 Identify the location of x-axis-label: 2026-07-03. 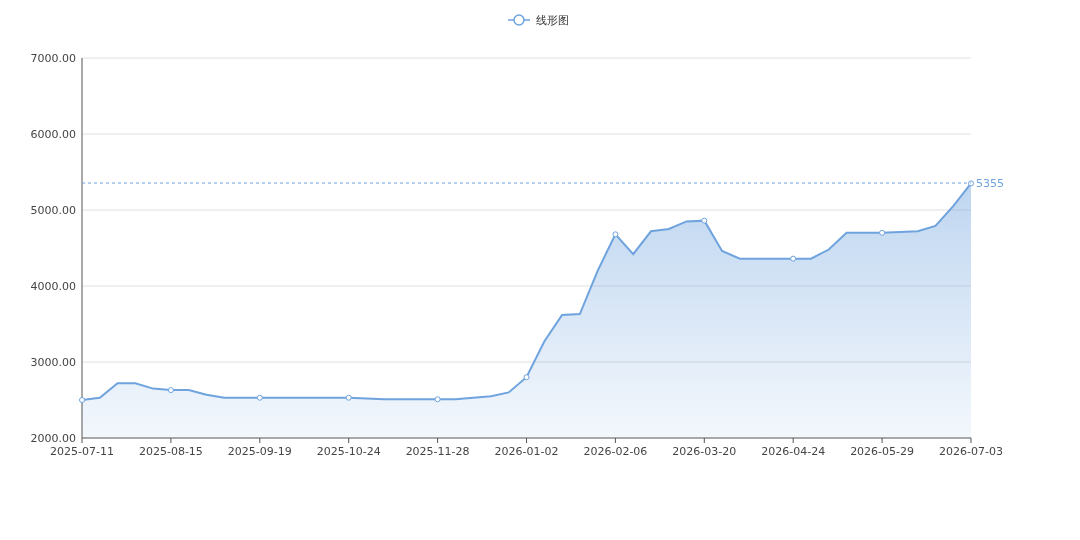
(971, 451).